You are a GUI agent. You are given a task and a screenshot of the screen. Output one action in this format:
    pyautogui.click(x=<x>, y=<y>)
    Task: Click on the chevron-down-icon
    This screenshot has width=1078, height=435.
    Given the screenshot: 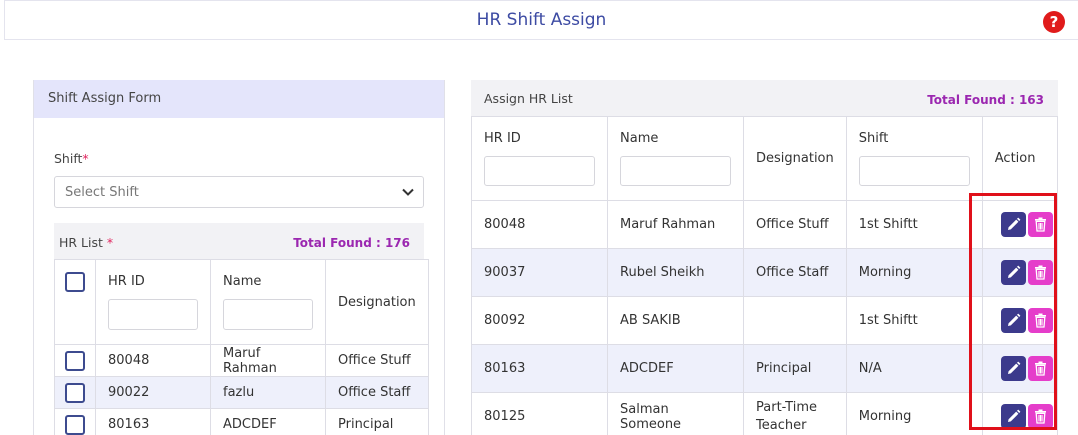 What is the action you would take?
    pyautogui.click(x=408, y=192)
    